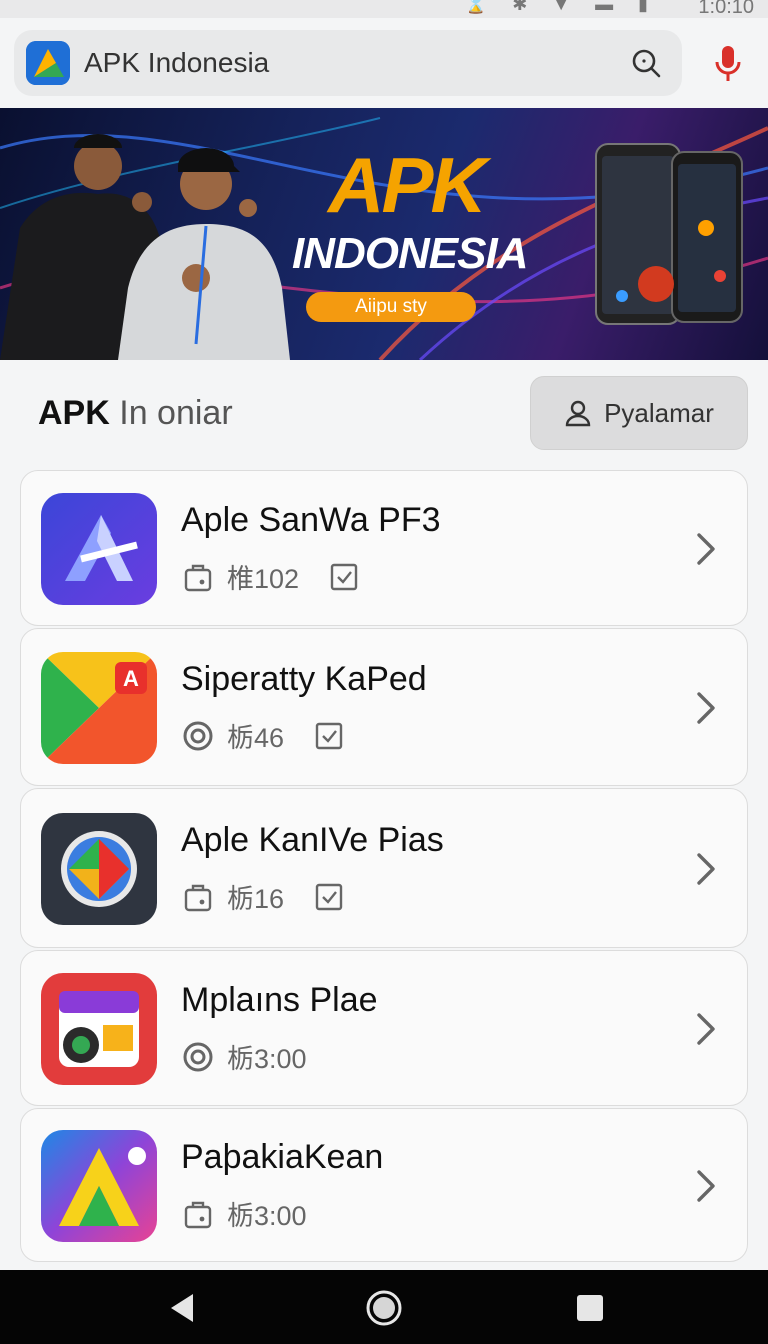 This screenshot has width=768, height=1344. Describe the element at coordinates (391, 307) in the screenshot. I see `banner-pill-button: Aiipu sty` at that location.